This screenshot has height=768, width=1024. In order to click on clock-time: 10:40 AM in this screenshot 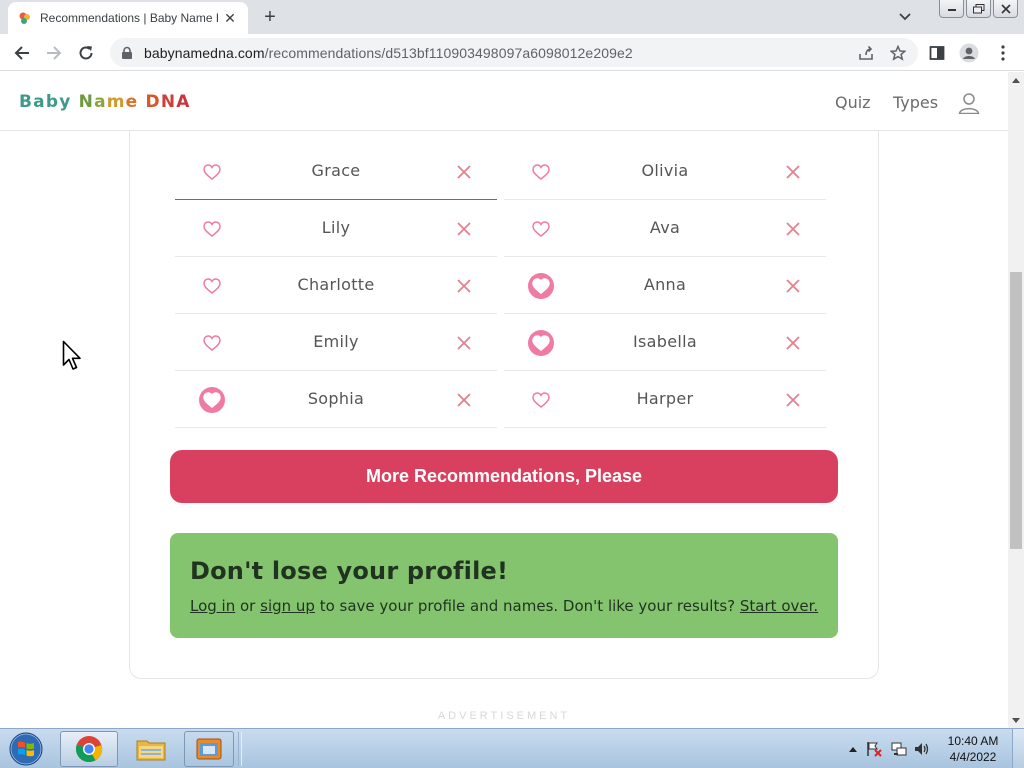, I will do `click(973, 741)`.